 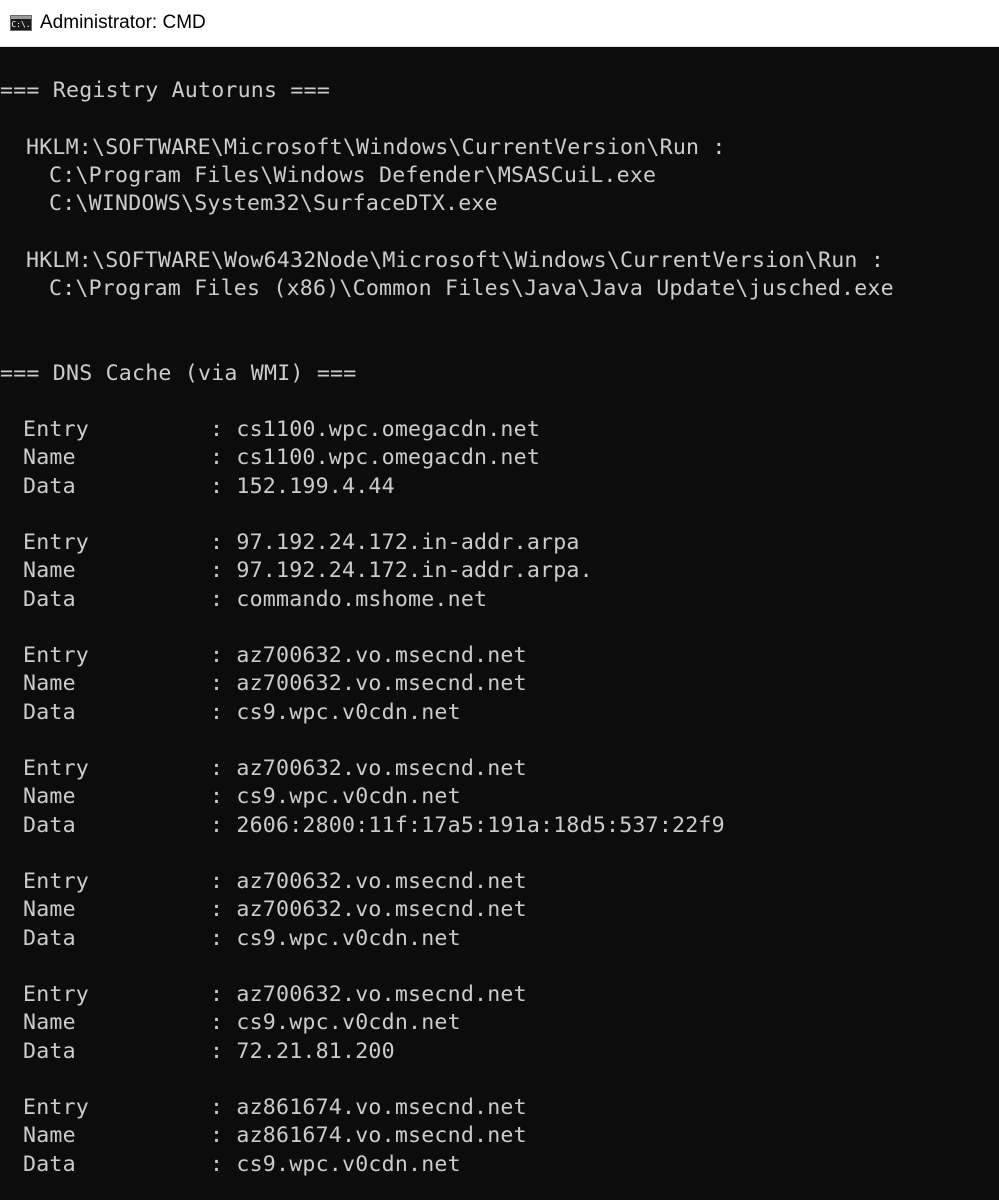 I want to click on dns-field-value: commando.mshome.net, so click(x=362, y=599).